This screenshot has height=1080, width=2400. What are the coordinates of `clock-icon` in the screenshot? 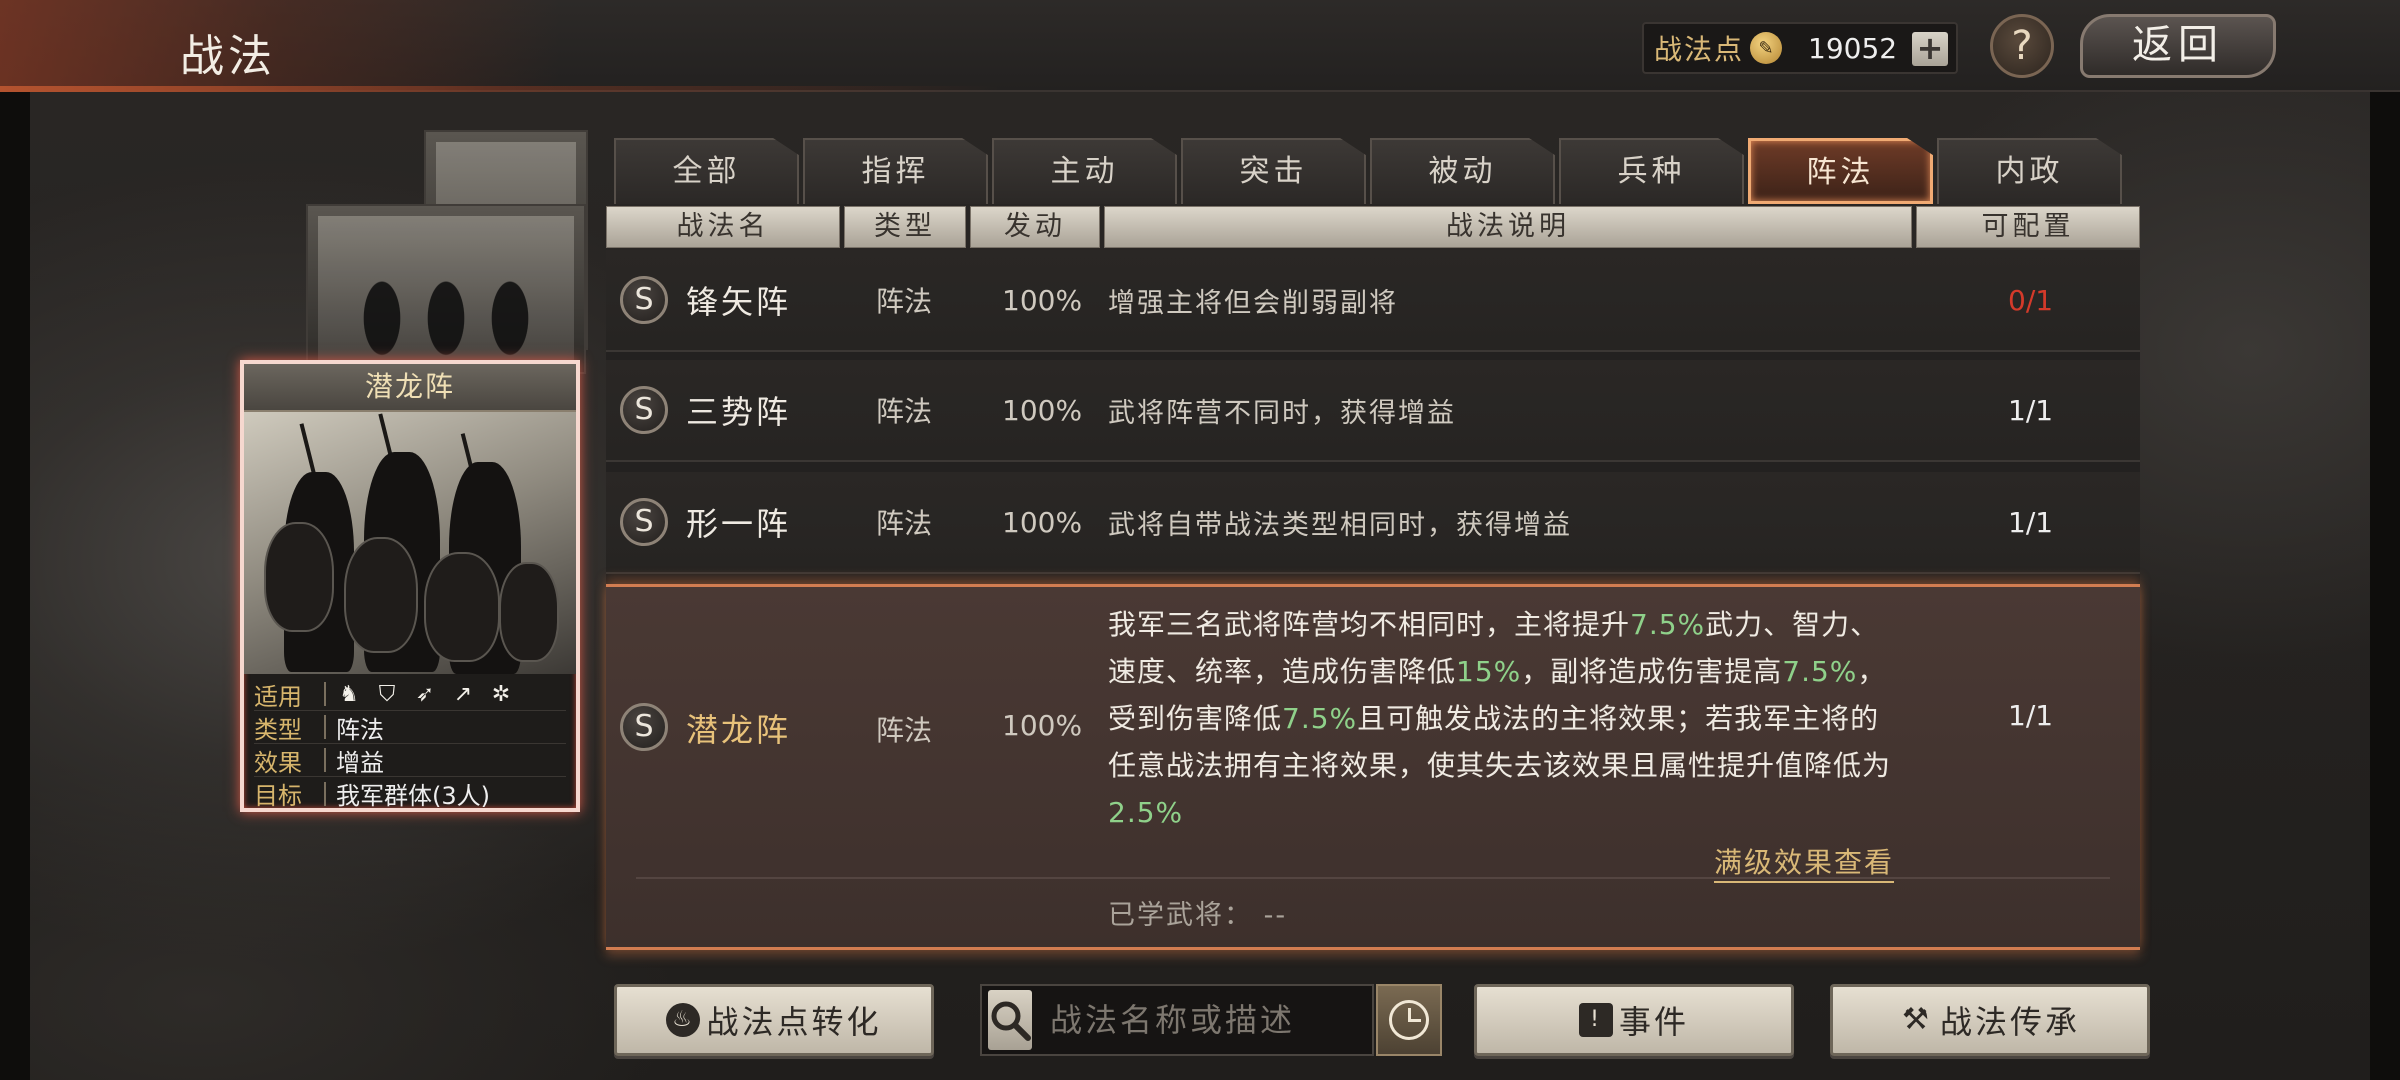 It's located at (1409, 1020).